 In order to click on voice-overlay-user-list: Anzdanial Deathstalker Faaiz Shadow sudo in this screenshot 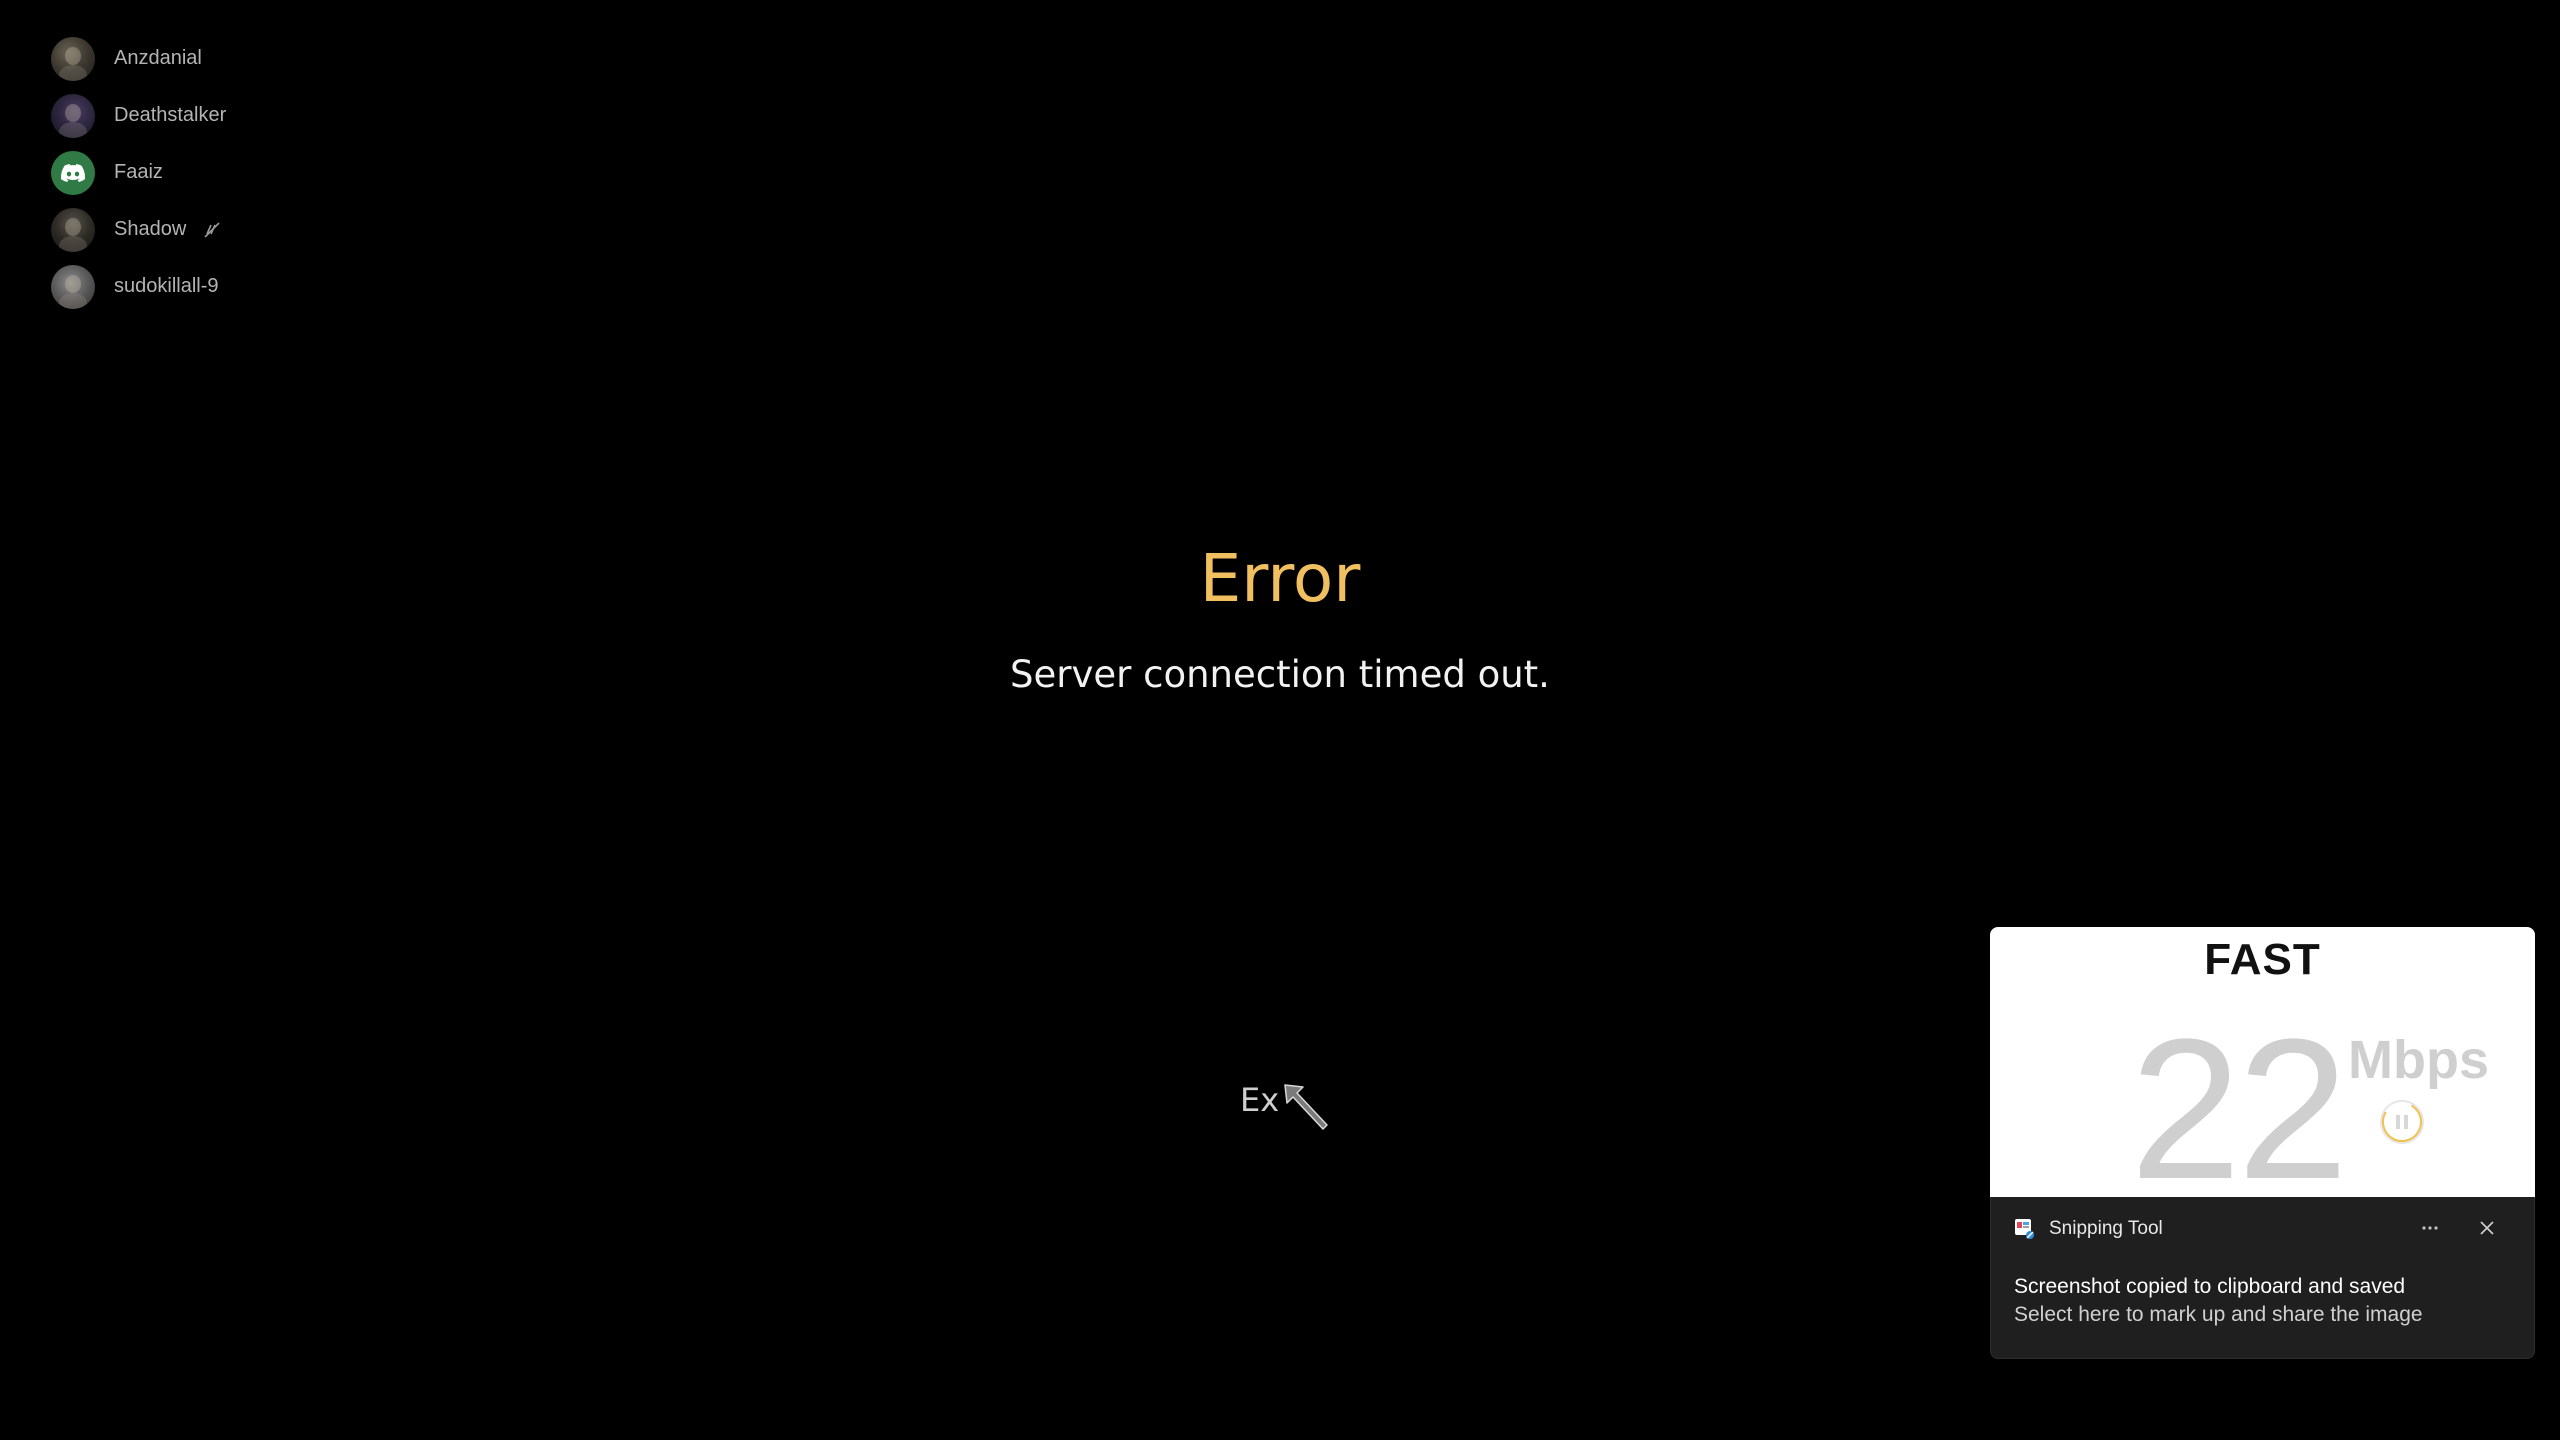, I will do `click(211, 172)`.